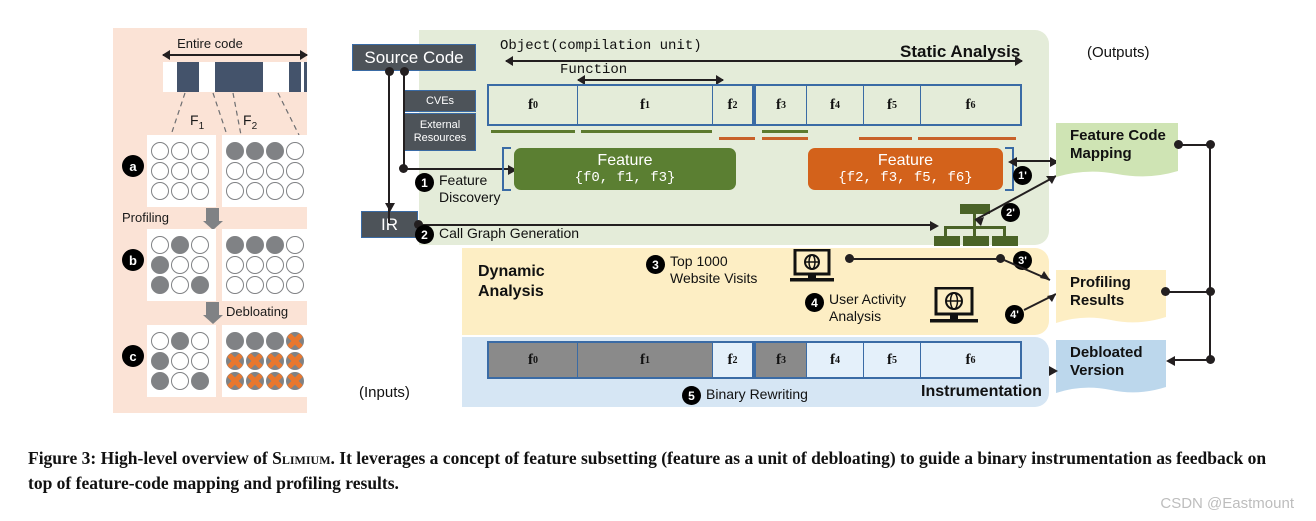 The image size is (1316, 521). What do you see at coordinates (981, 391) in the screenshot?
I see `instrumentation-title: Instrumentation` at bounding box center [981, 391].